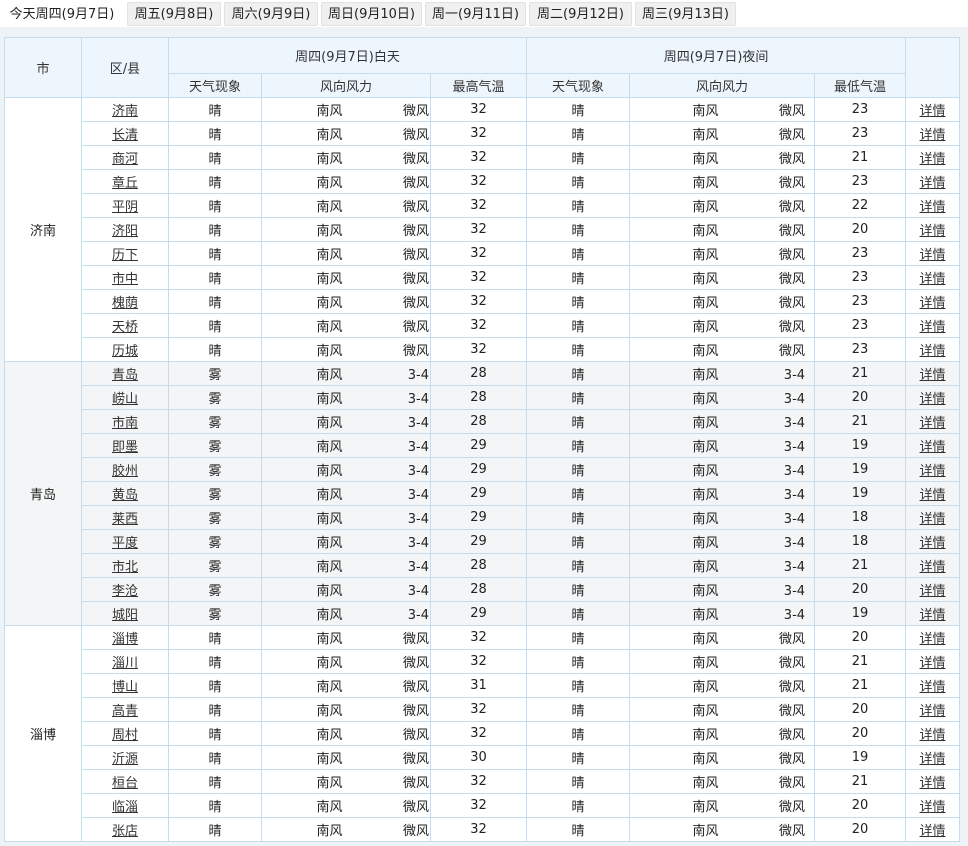 This screenshot has height=846, width=968. I want to click on county-link: 张店, so click(125, 831).